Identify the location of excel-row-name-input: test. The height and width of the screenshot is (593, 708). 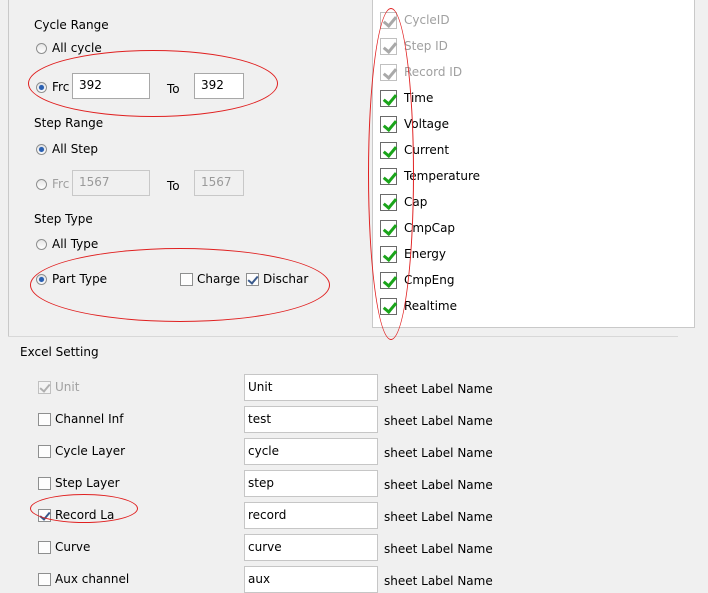
(311, 419).